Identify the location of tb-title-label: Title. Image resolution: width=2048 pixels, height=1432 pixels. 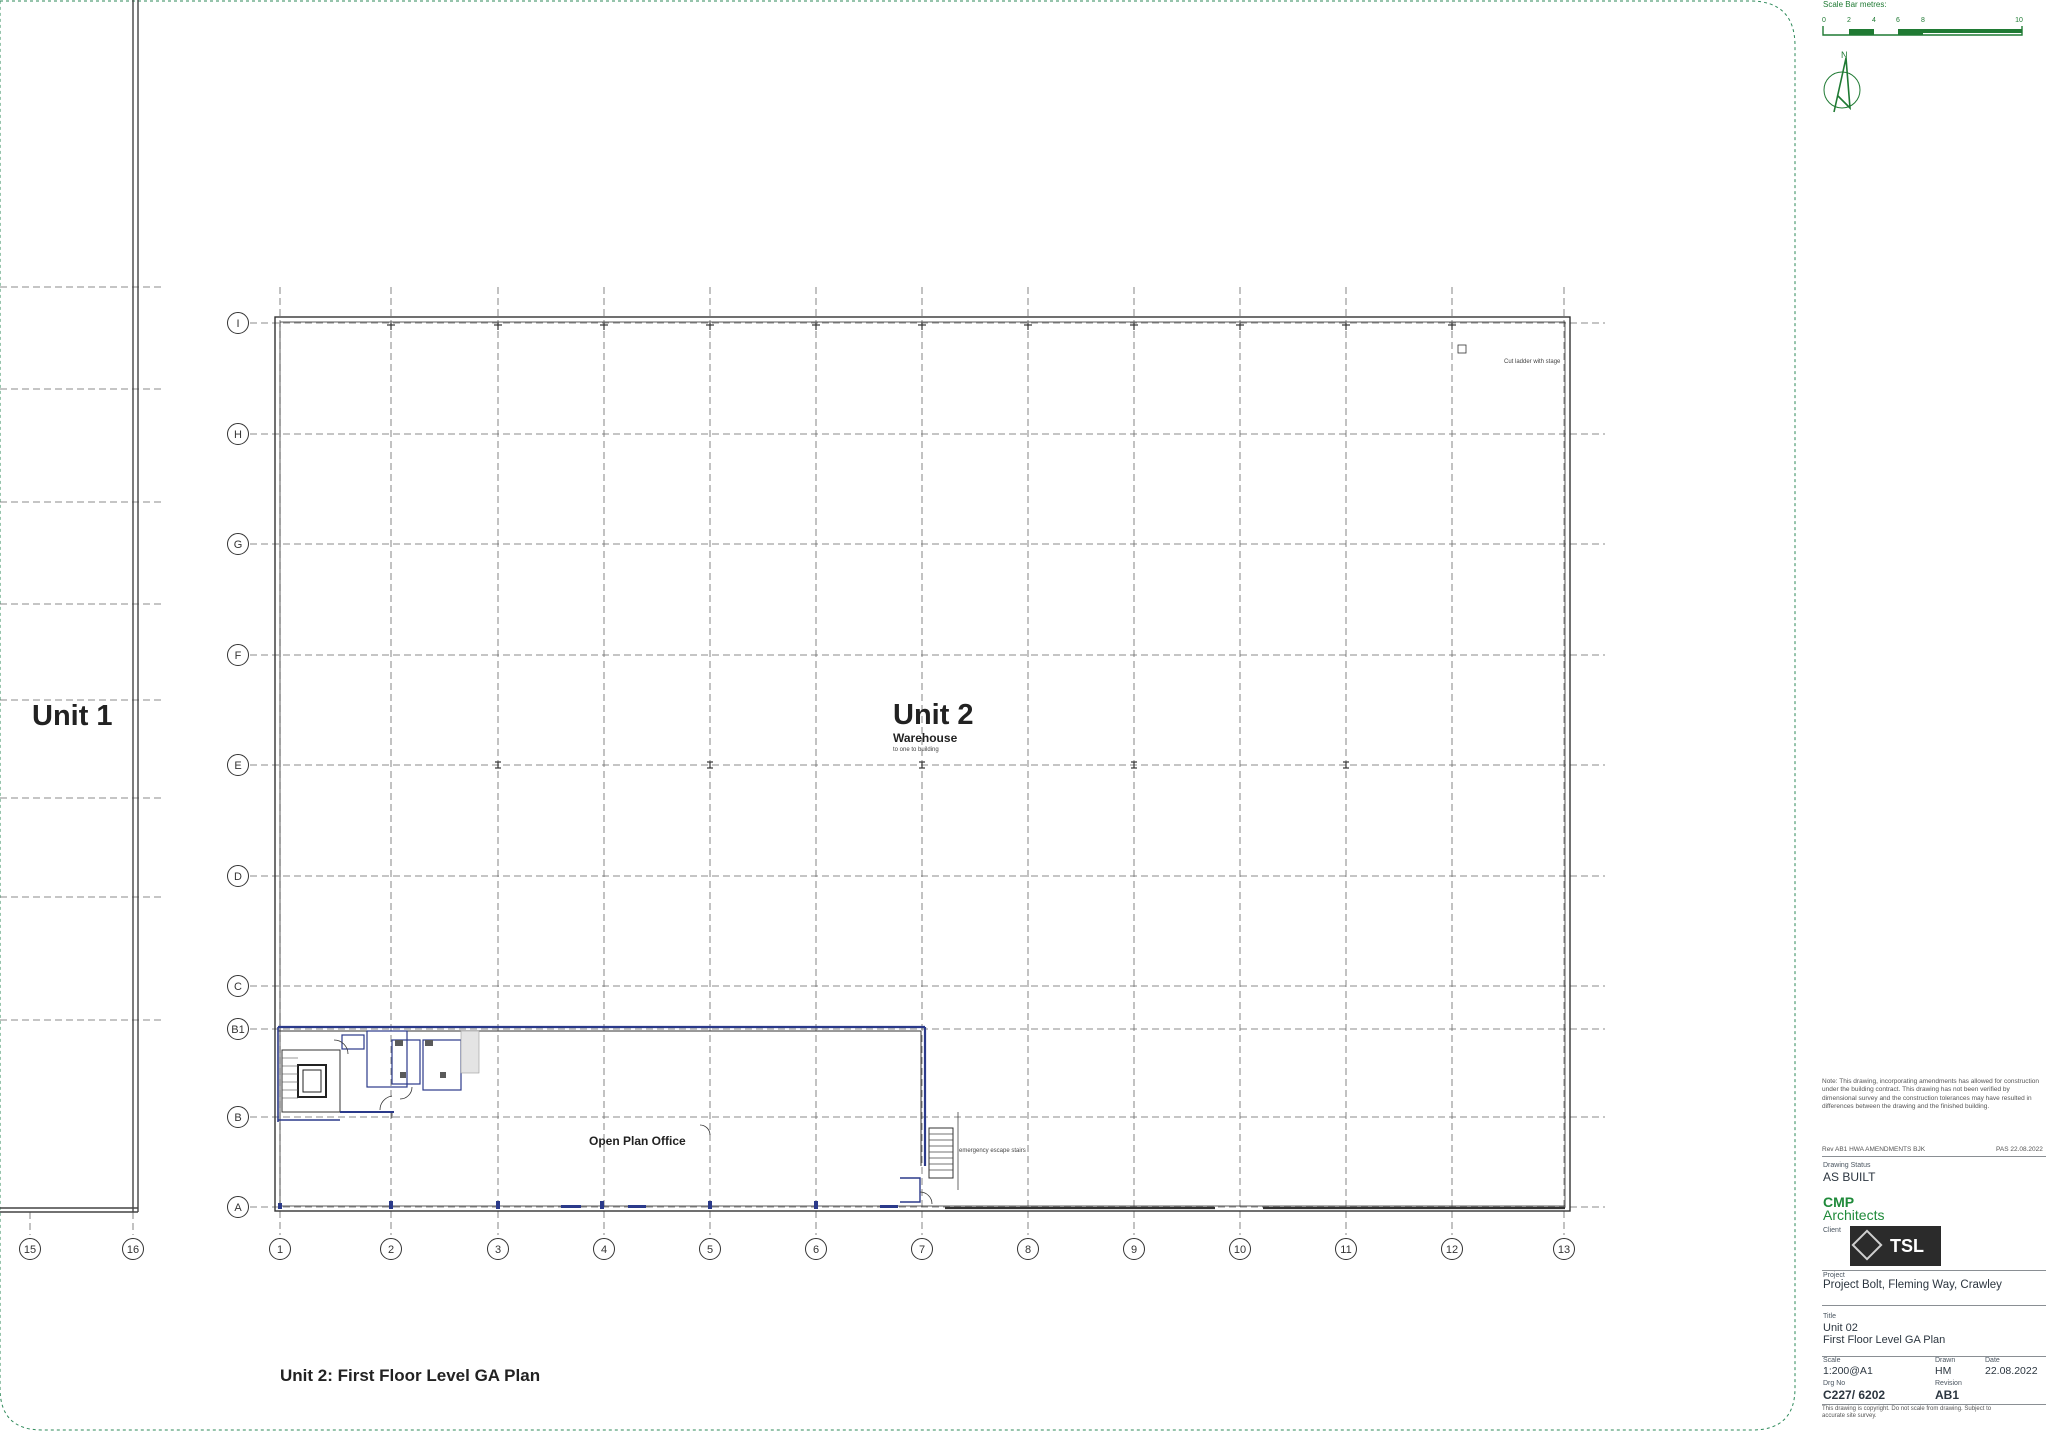
(1829, 1316).